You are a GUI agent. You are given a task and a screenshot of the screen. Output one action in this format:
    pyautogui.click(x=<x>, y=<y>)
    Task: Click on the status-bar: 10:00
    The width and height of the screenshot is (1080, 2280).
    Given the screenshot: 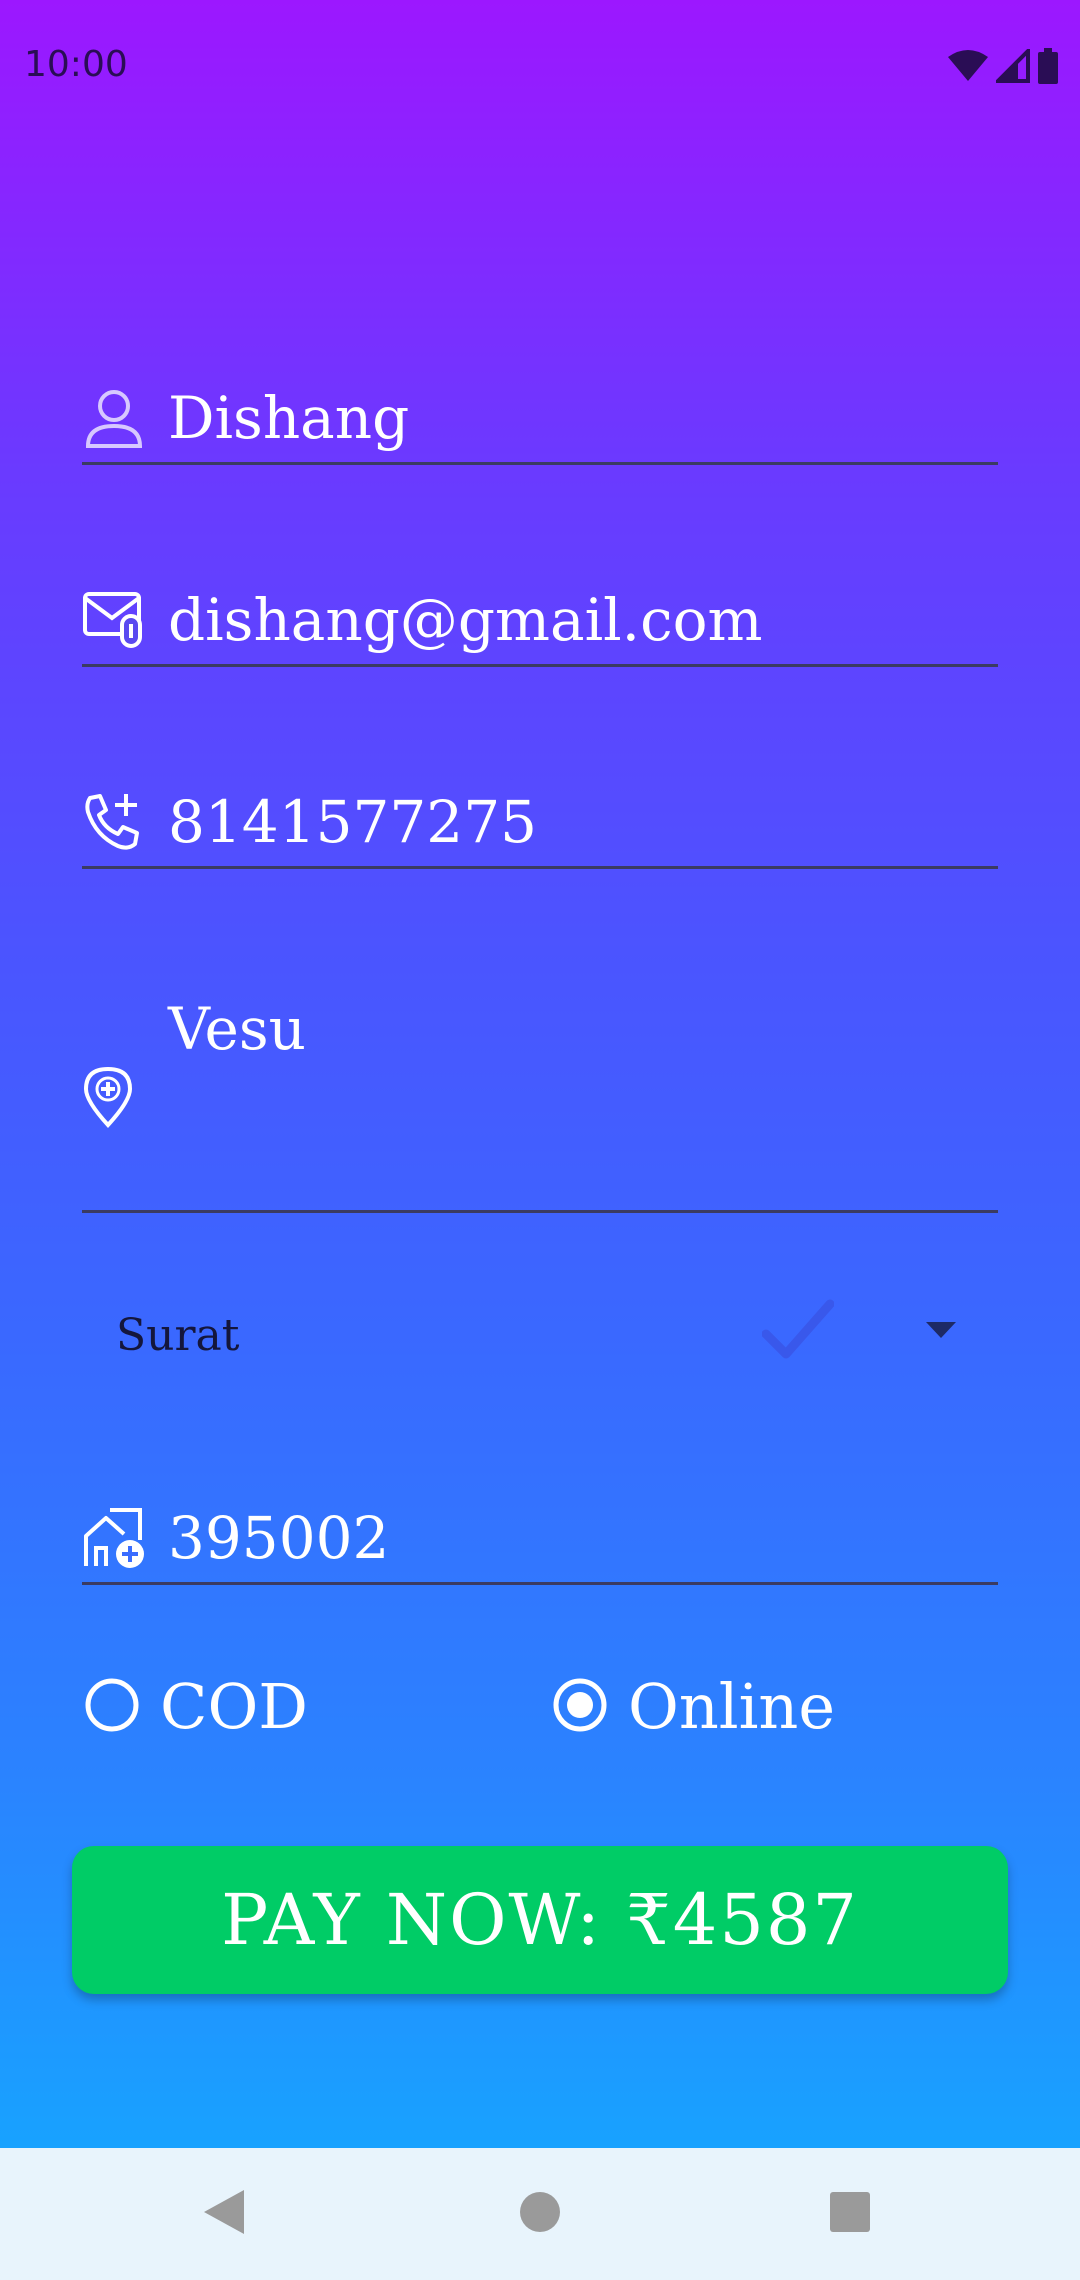 What is the action you would take?
    pyautogui.click(x=540, y=70)
    